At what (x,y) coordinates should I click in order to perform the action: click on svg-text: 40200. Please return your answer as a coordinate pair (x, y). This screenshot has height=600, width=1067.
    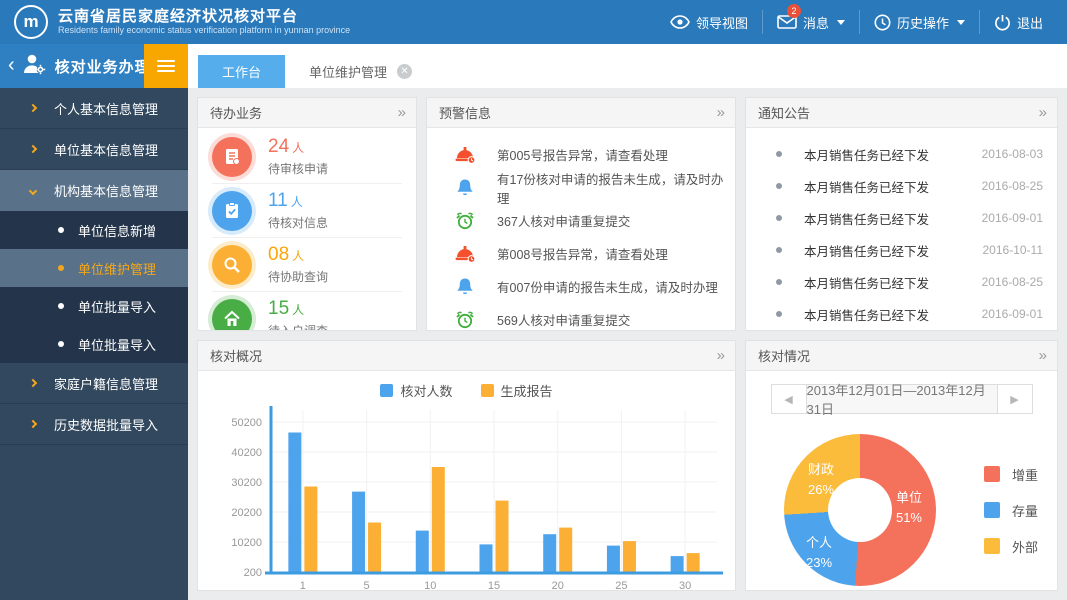
    Looking at the image, I should click on (246, 453).